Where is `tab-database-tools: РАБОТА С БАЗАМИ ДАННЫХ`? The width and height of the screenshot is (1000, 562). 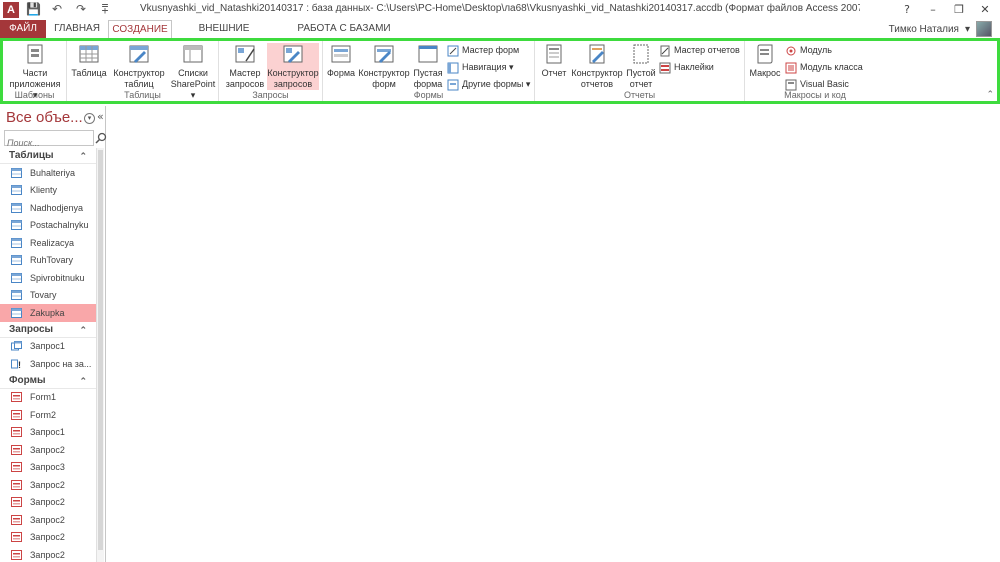
tab-database-tools: РАБОТА С БАЗАМИ ДАННЫХ is located at coordinates (344, 36).